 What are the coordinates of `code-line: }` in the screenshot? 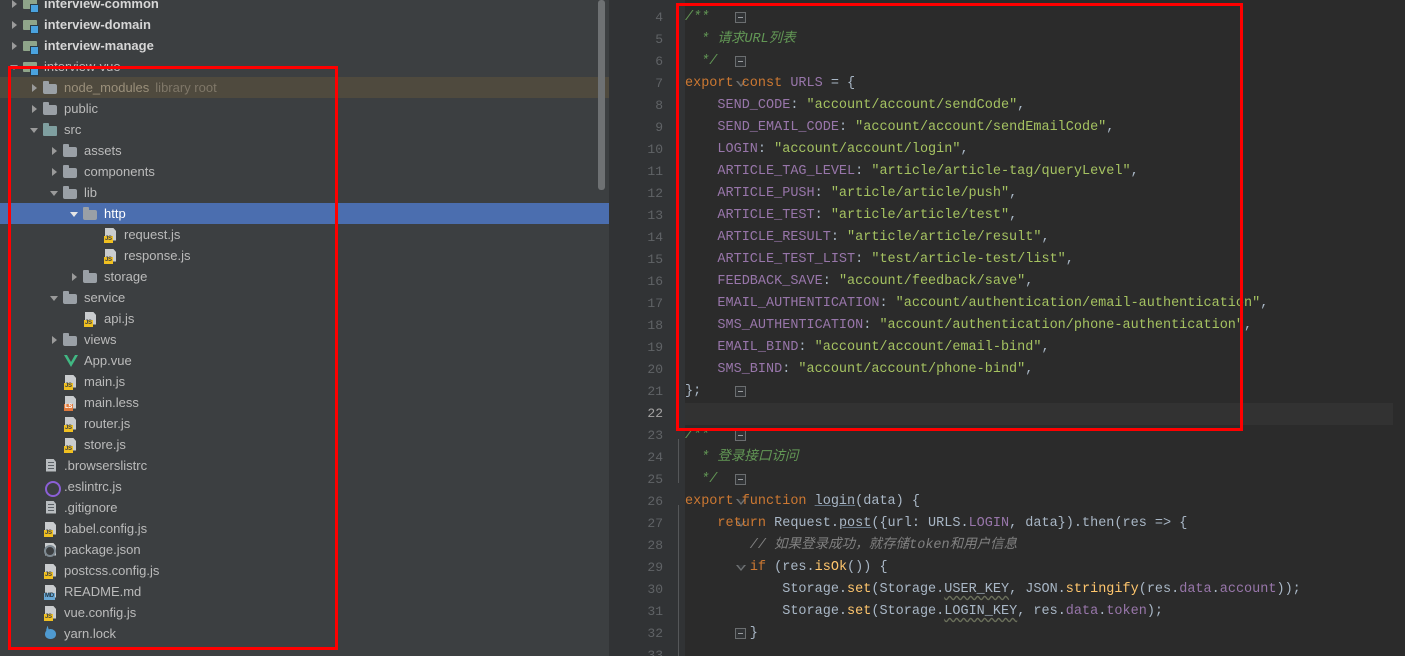 It's located at (721, 634).